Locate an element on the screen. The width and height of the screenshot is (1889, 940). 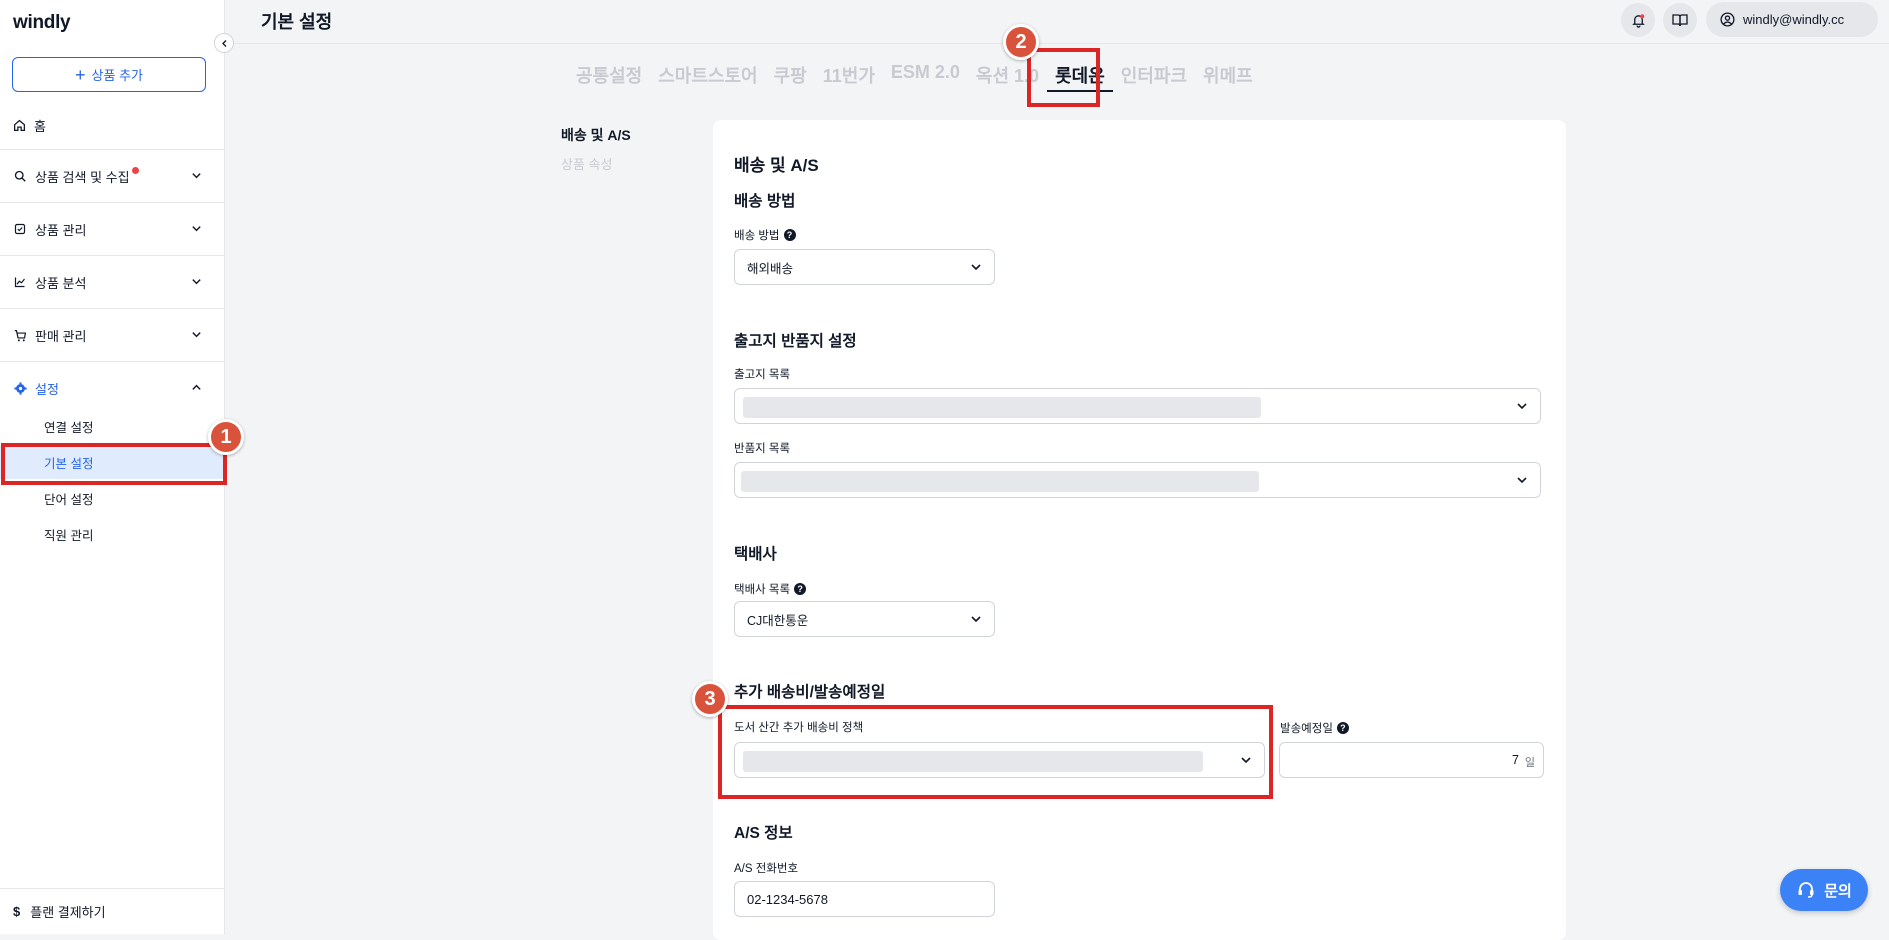
sidebar-item-label: 상품 관리 is located at coordinates (61, 230).